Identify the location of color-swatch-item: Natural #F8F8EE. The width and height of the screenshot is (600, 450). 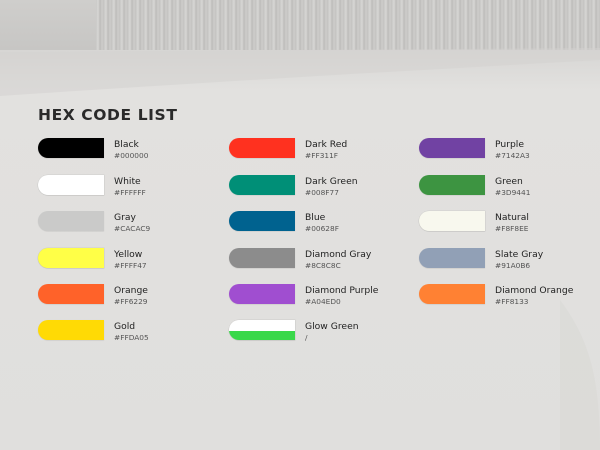
(509, 223).